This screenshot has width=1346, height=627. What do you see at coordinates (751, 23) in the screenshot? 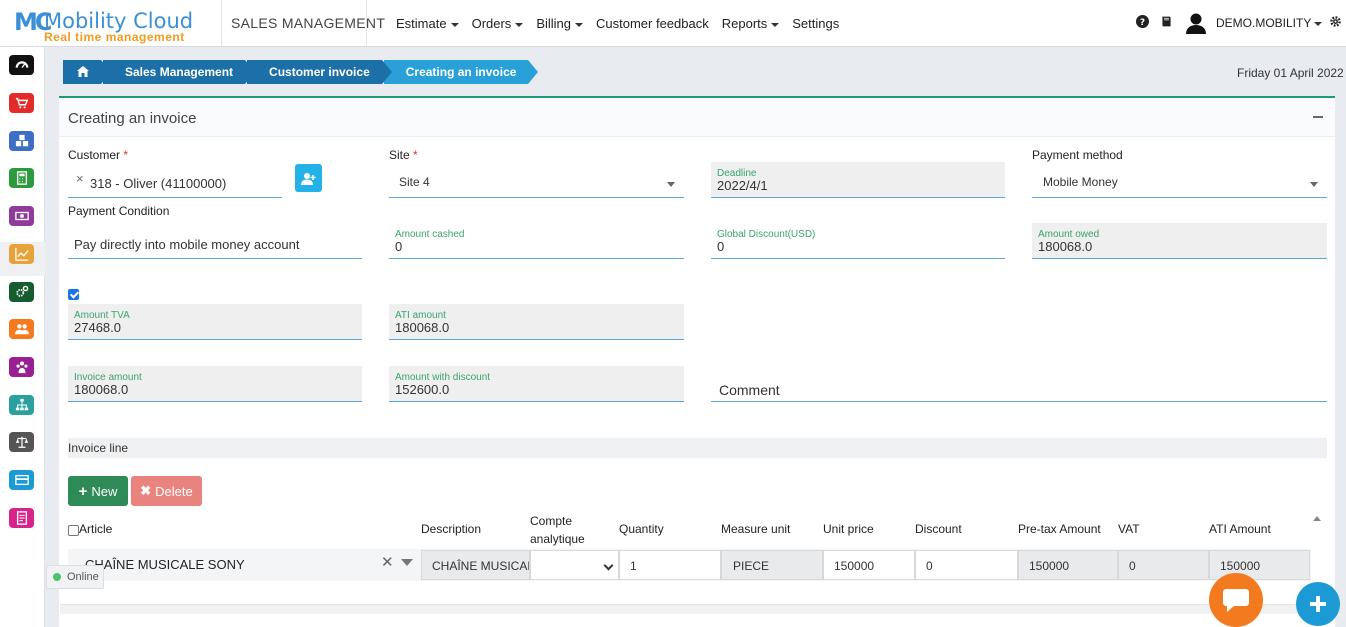
I see `menu-reports: Reports` at bounding box center [751, 23].